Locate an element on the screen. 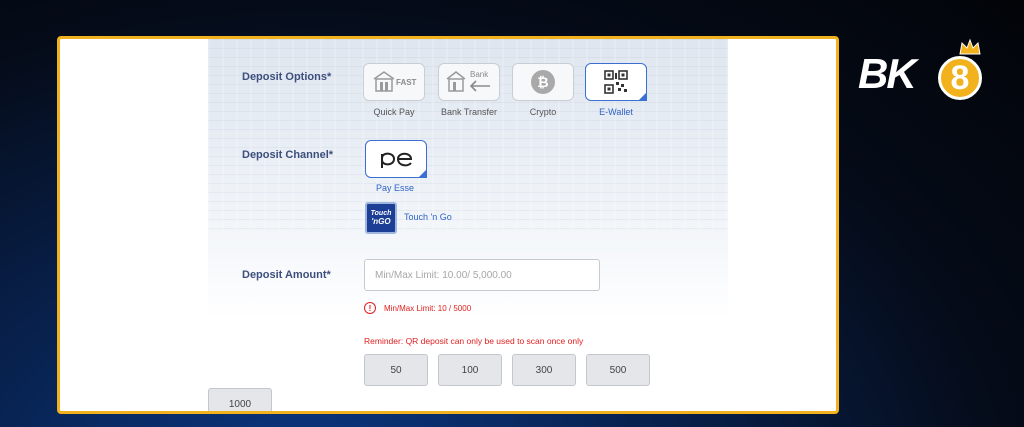 The height and width of the screenshot is (427, 1024). amount-1000-button: 1000 is located at coordinates (240, 399).